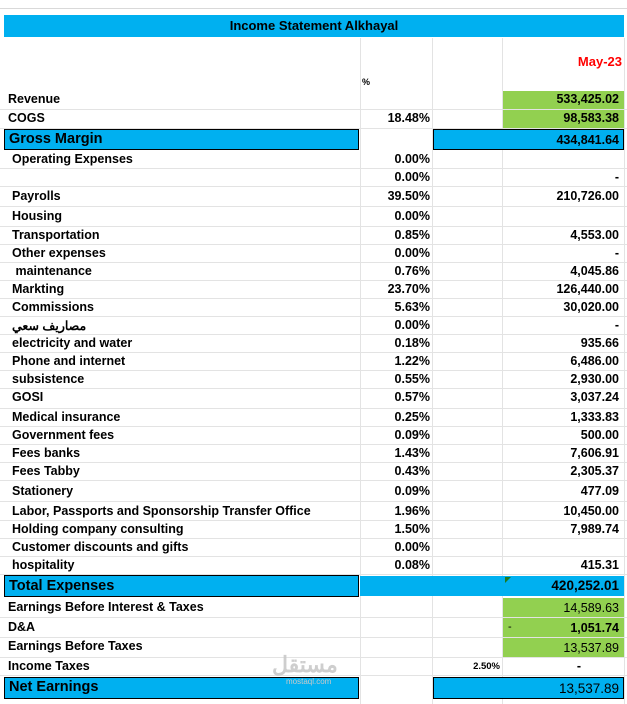 This screenshot has height=704, width=627. What do you see at coordinates (599, 435) in the screenshot?
I see `row-value: 500.00` at bounding box center [599, 435].